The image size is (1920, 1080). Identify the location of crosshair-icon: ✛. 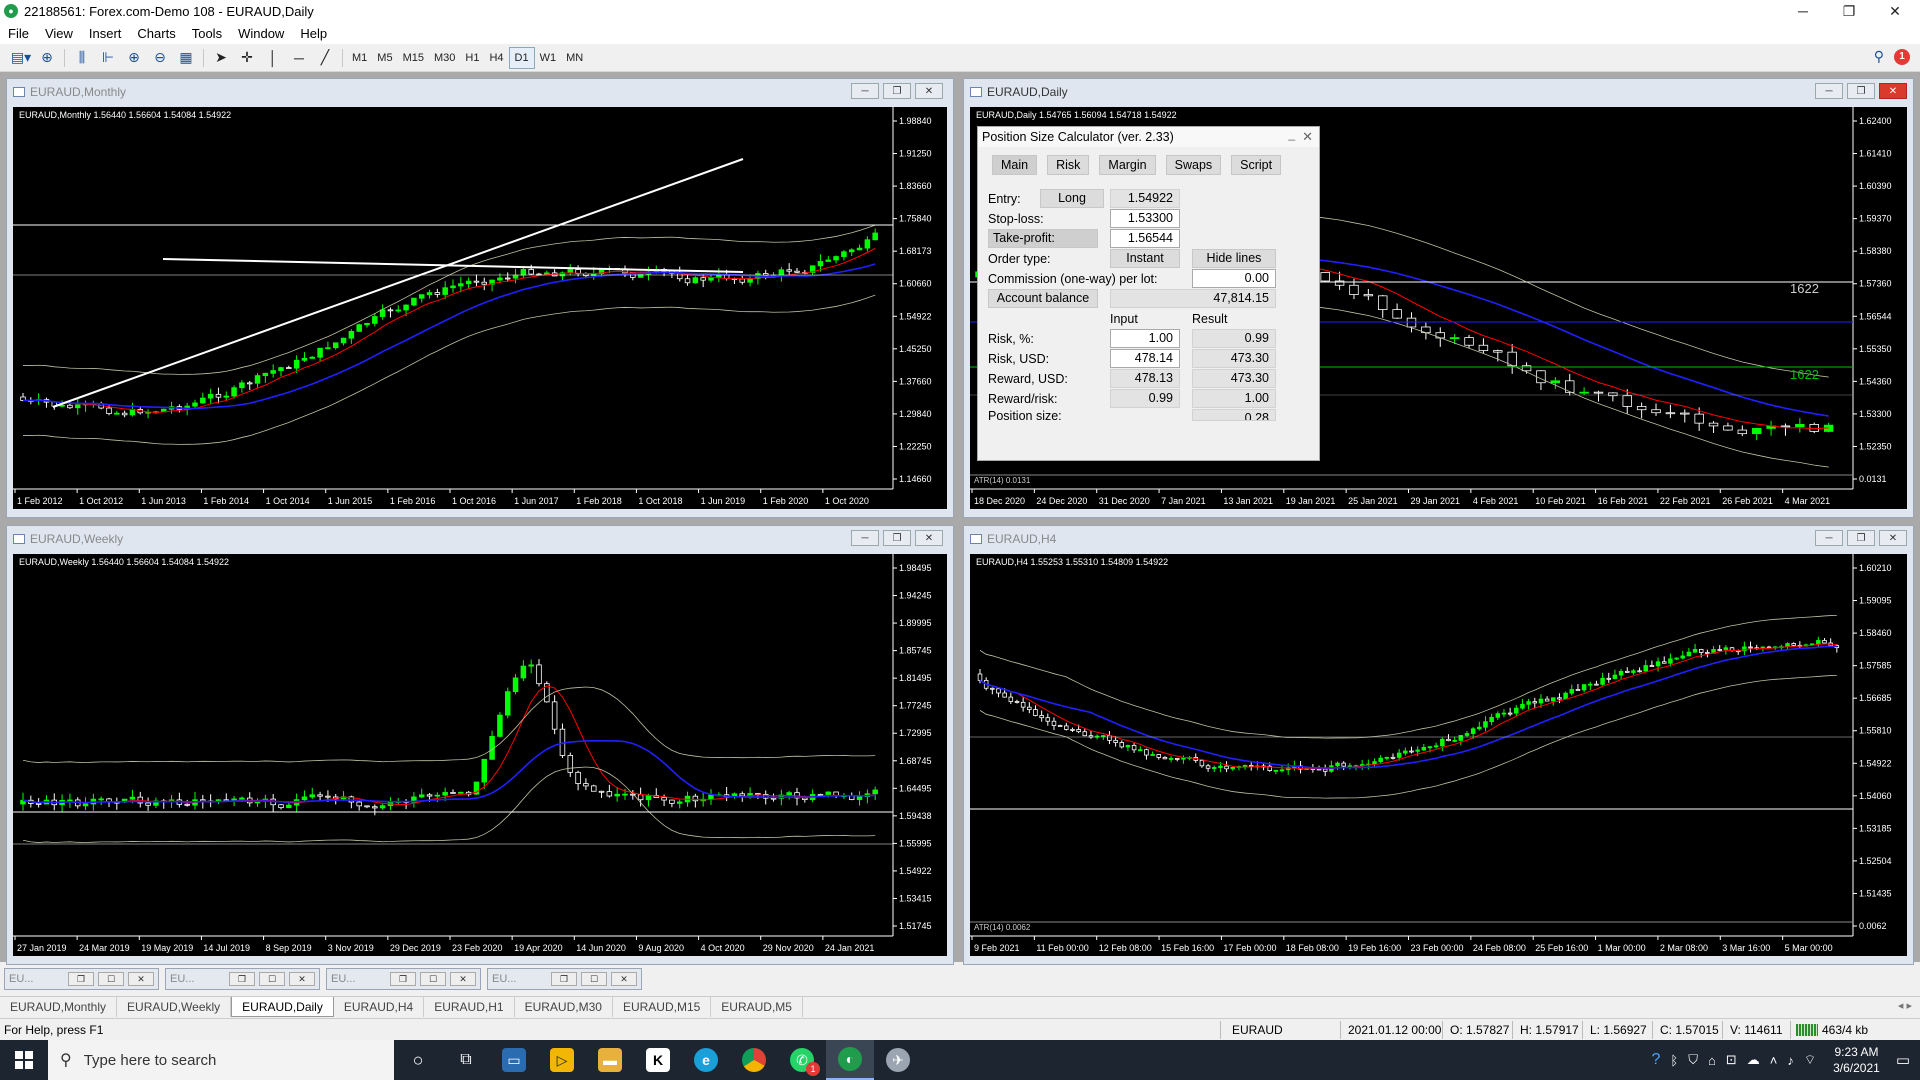
(247, 58).